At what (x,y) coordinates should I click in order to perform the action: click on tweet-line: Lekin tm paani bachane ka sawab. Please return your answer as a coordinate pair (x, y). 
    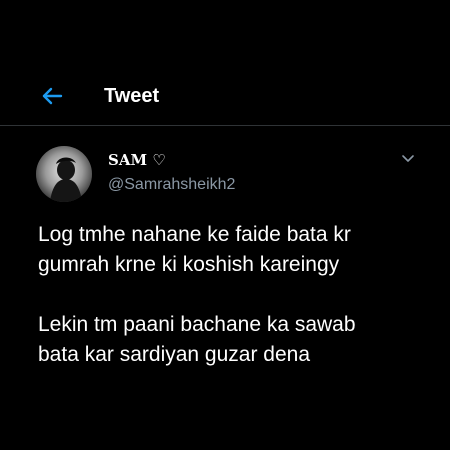
    Looking at the image, I should click on (197, 324).